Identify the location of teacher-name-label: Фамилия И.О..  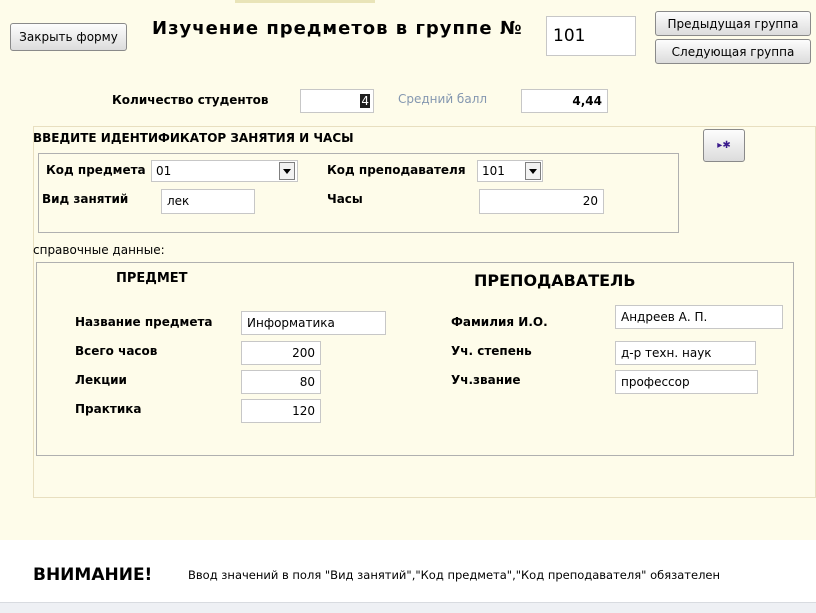
(499, 322).